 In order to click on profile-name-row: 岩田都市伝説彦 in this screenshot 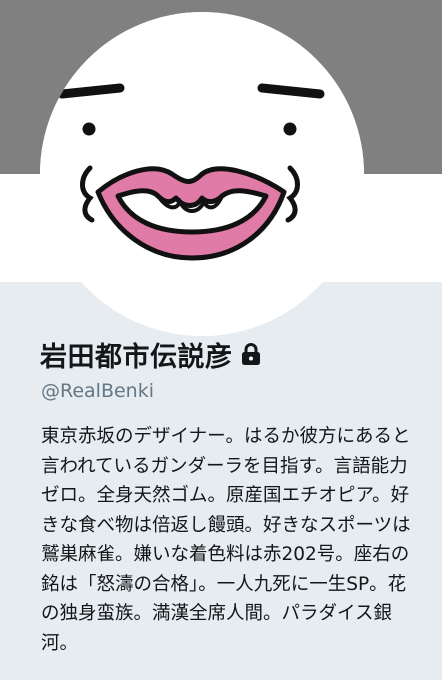, I will do `click(151, 354)`.